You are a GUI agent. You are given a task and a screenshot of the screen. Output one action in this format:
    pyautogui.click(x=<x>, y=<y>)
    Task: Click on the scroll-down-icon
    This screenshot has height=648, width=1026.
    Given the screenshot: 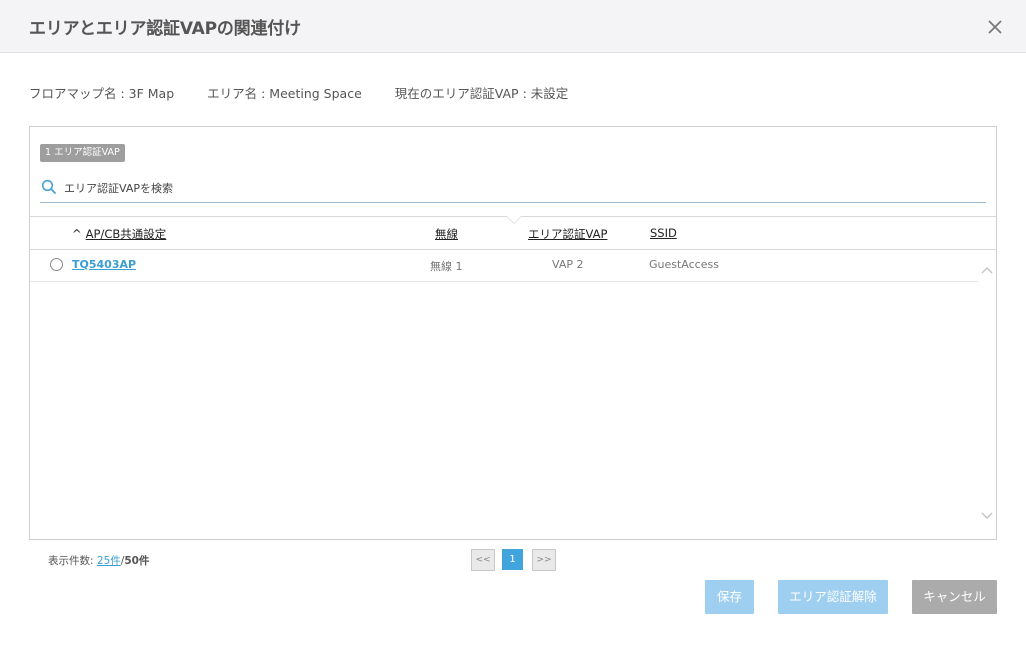 What is the action you would take?
    pyautogui.click(x=987, y=516)
    